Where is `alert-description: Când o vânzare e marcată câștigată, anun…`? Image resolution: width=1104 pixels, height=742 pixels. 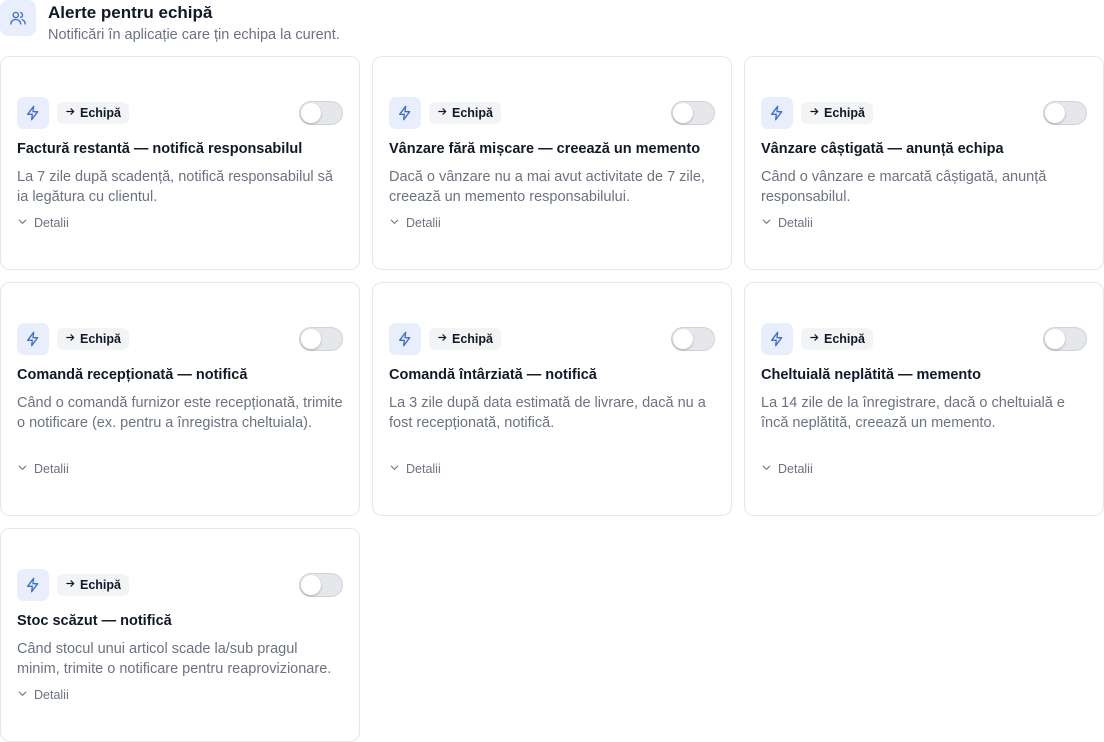 alert-description: Când o vânzare e marcată câștigată, anun… is located at coordinates (904, 187).